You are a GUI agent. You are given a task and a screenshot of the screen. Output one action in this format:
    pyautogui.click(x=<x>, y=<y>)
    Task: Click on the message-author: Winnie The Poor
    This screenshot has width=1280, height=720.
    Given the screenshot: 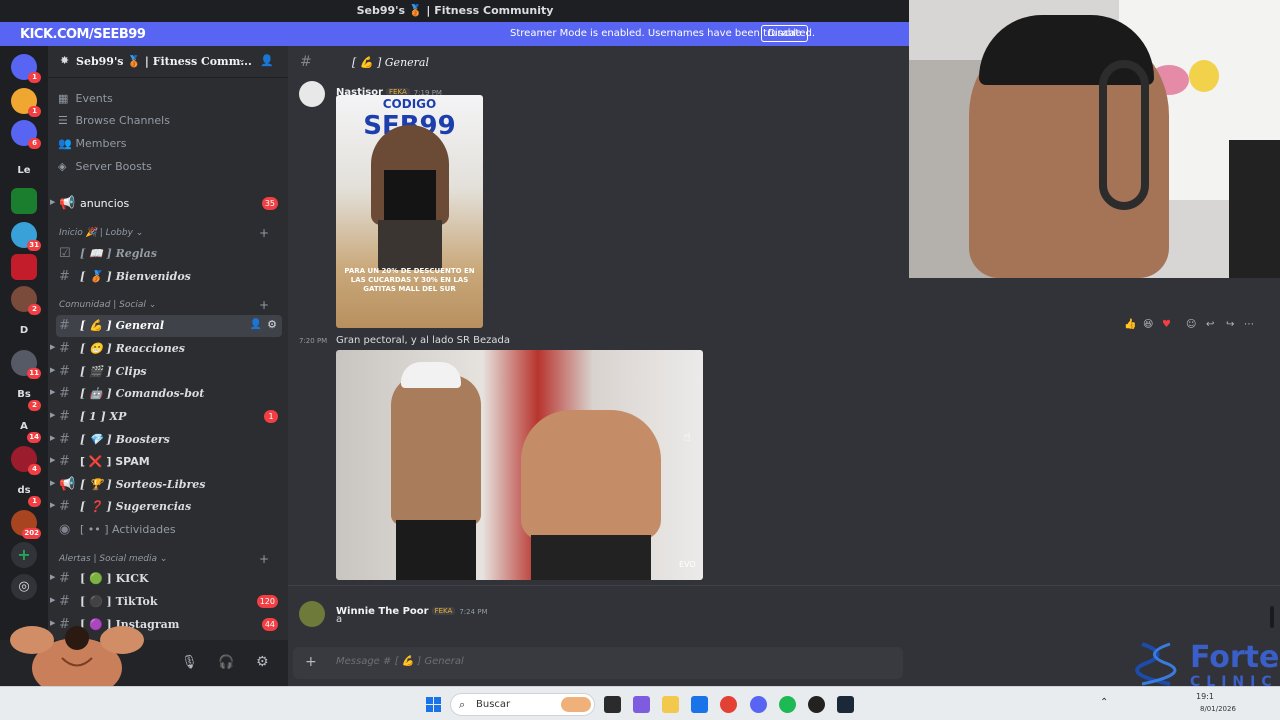 What is the action you would take?
    pyautogui.click(x=382, y=611)
    